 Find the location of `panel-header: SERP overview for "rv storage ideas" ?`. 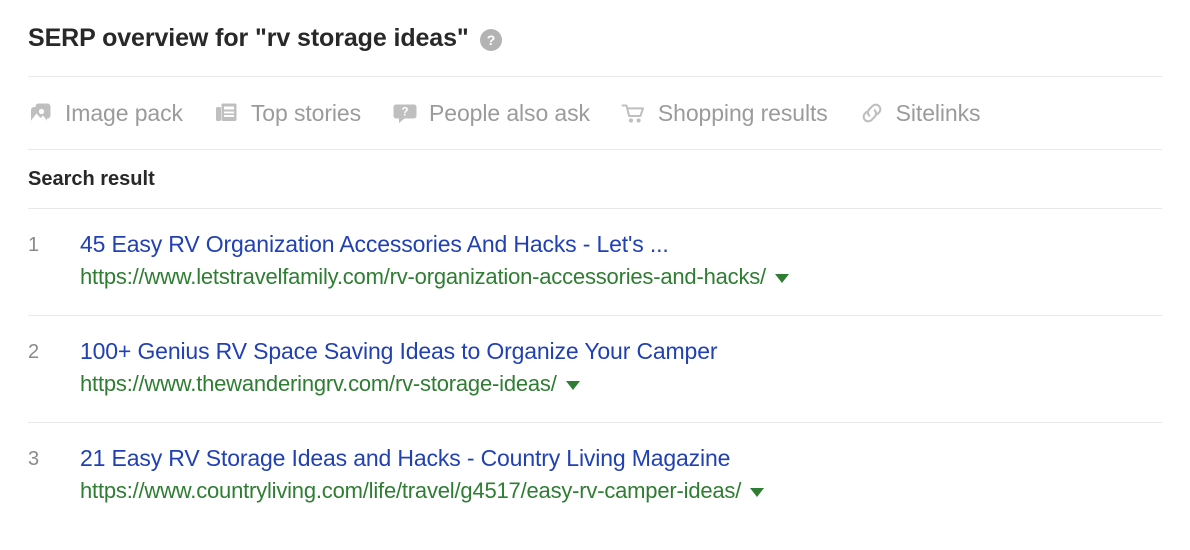

panel-header: SERP overview for "rv storage ideas" ? is located at coordinates (595, 38).